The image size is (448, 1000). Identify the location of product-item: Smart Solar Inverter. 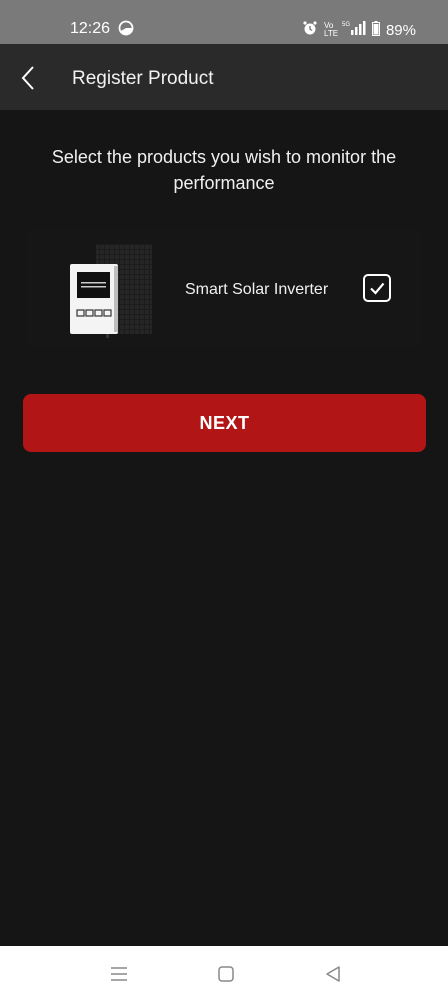
(224, 288).